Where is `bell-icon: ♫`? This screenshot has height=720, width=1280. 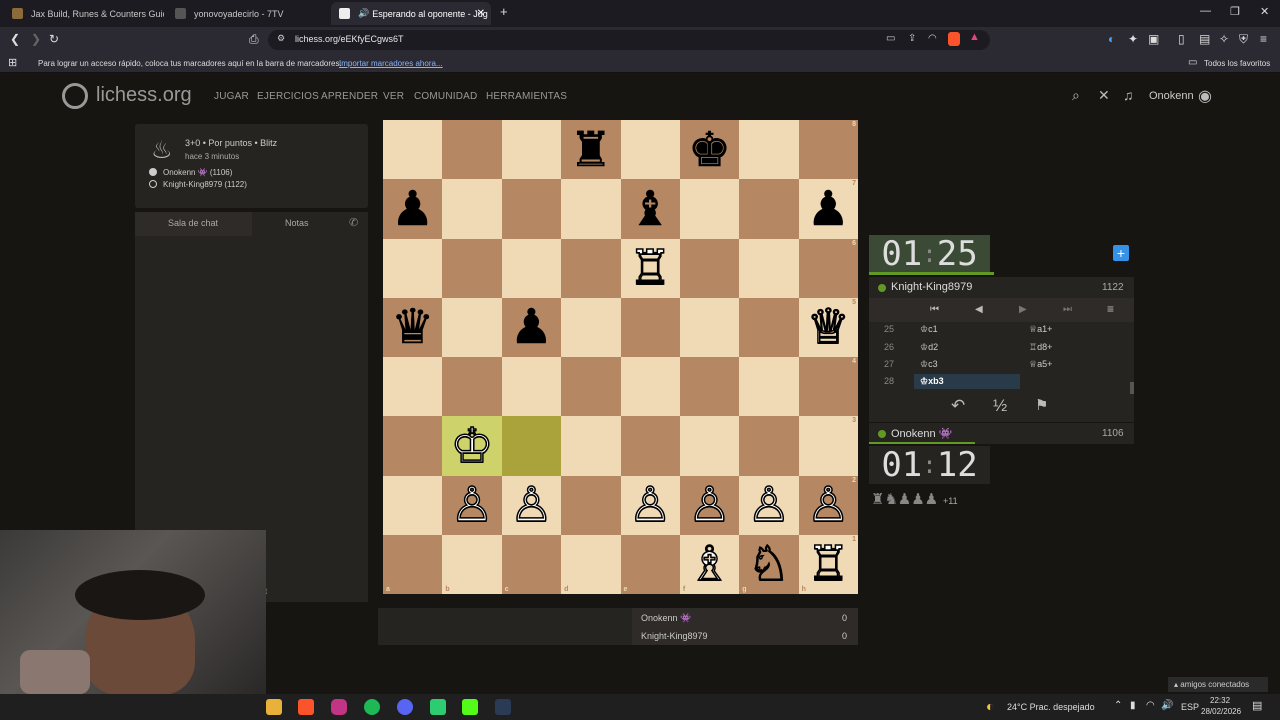 bell-icon: ♫ is located at coordinates (1128, 95).